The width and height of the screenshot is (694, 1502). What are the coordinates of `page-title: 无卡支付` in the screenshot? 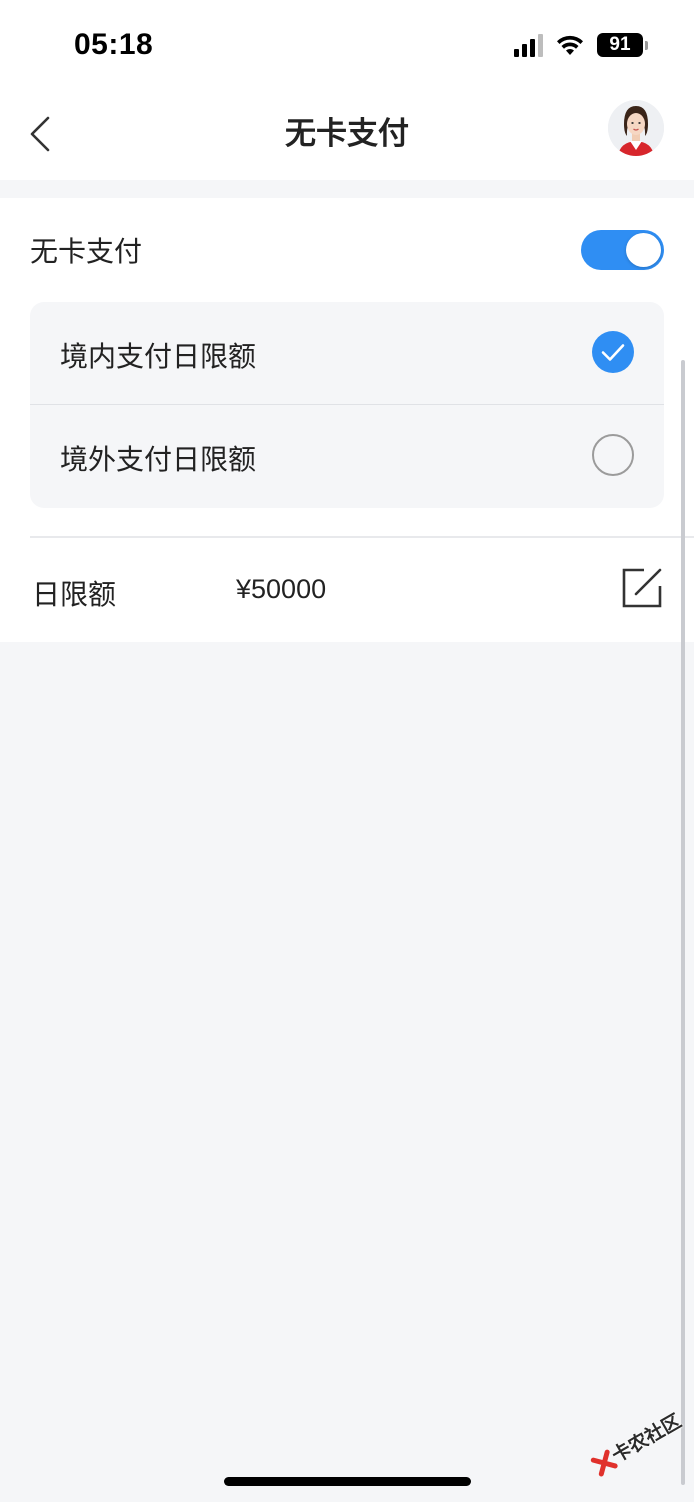 It's located at (347, 134).